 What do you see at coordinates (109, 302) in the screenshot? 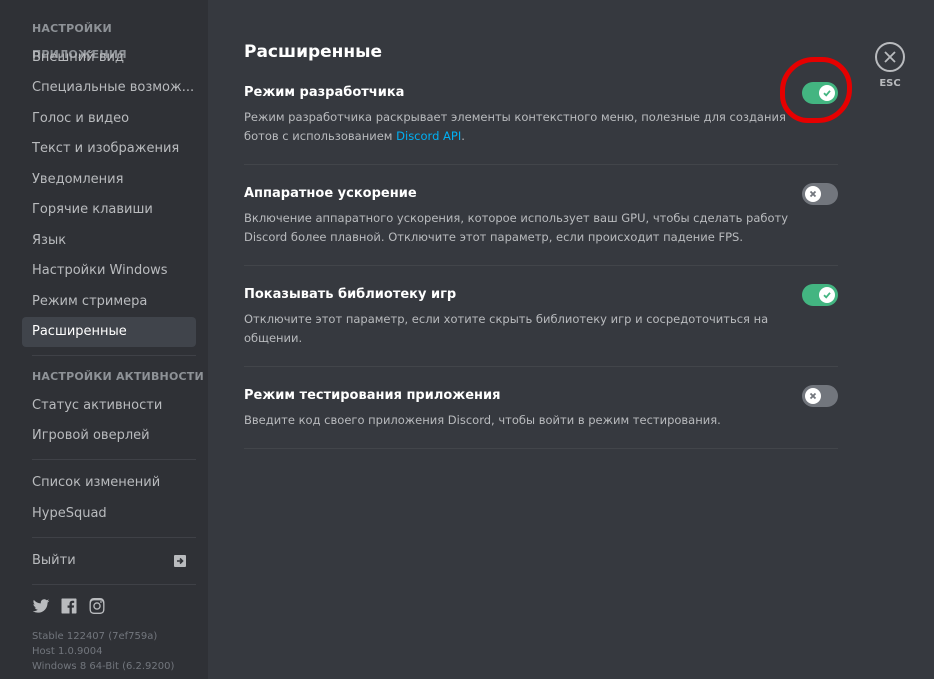
I see `sidebar-item-streamer-mode: Режим стримера` at bounding box center [109, 302].